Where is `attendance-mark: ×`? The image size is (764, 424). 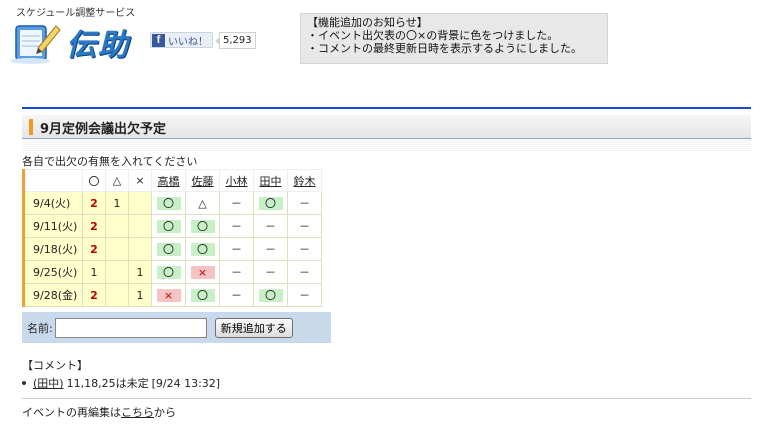 attendance-mark: × is located at coordinates (202, 272).